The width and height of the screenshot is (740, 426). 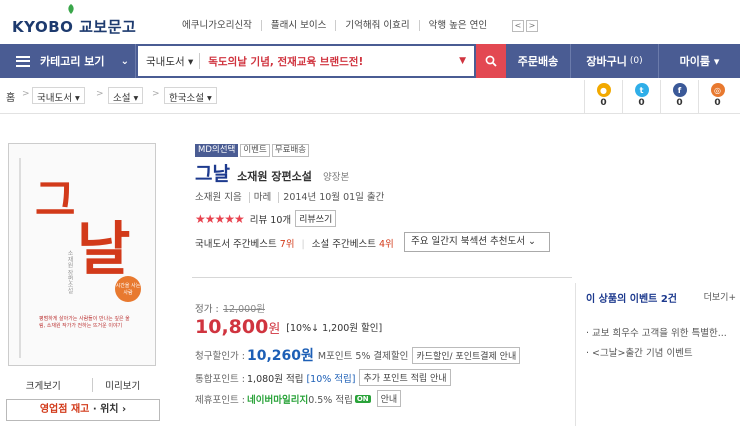 I want to click on cover-badge: 시간을 사는 사람, so click(x=128, y=289).